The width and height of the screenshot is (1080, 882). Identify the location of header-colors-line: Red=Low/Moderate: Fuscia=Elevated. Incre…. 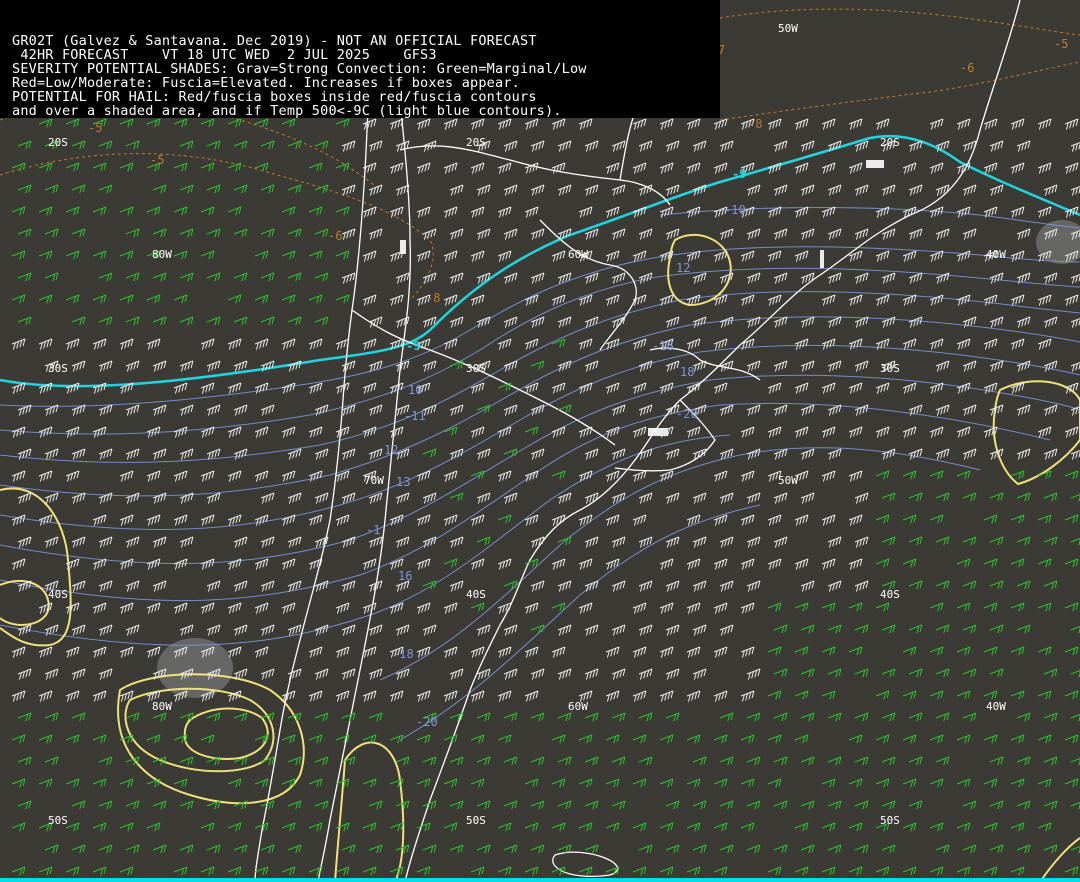
(266, 83).